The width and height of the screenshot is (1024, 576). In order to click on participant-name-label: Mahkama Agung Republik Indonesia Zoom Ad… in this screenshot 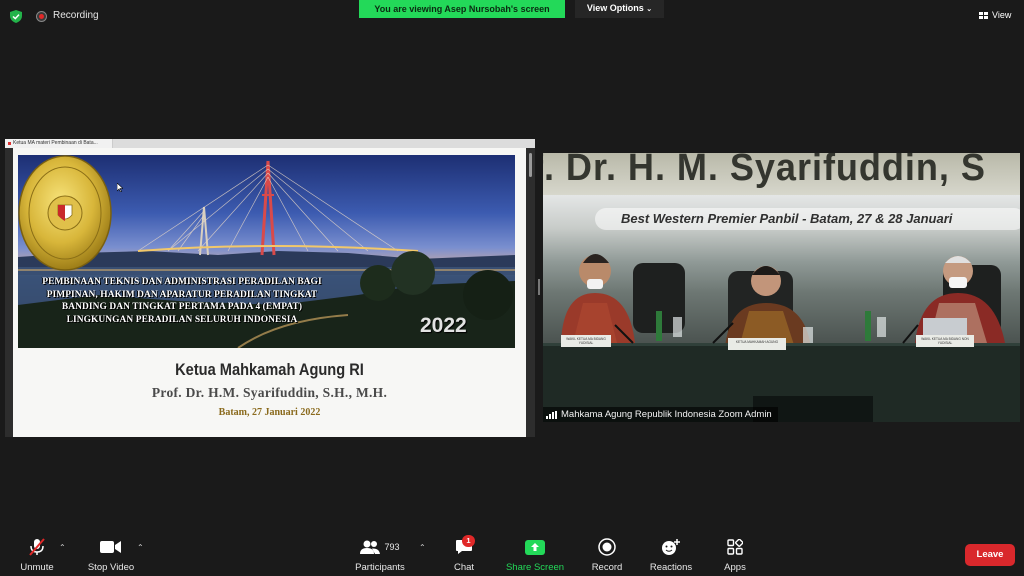, I will do `click(660, 414)`.